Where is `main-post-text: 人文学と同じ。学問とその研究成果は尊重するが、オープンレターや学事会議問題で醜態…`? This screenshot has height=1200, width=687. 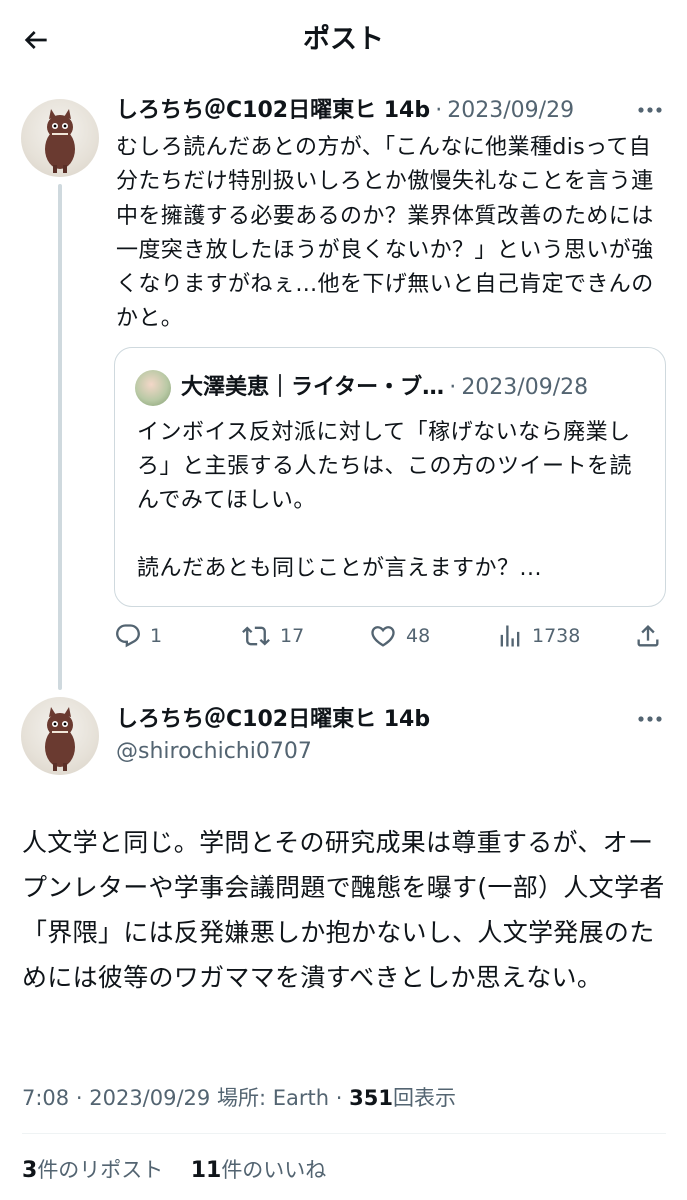 main-post-text: 人文学と同じ。学問とその研究成果は尊重するが、オープンレターや学事会議問題で醜態… is located at coordinates (343, 910).